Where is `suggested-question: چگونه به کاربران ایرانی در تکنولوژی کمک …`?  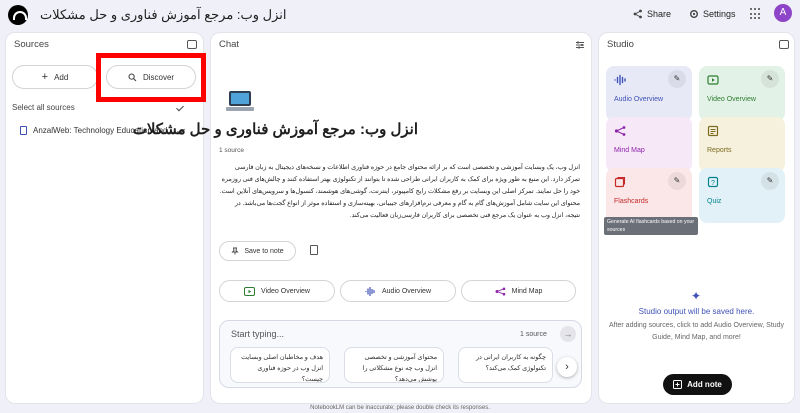 suggested-question: چگونه به کاربران ایرانی در تکنولوژی کمک … is located at coordinates (505, 365).